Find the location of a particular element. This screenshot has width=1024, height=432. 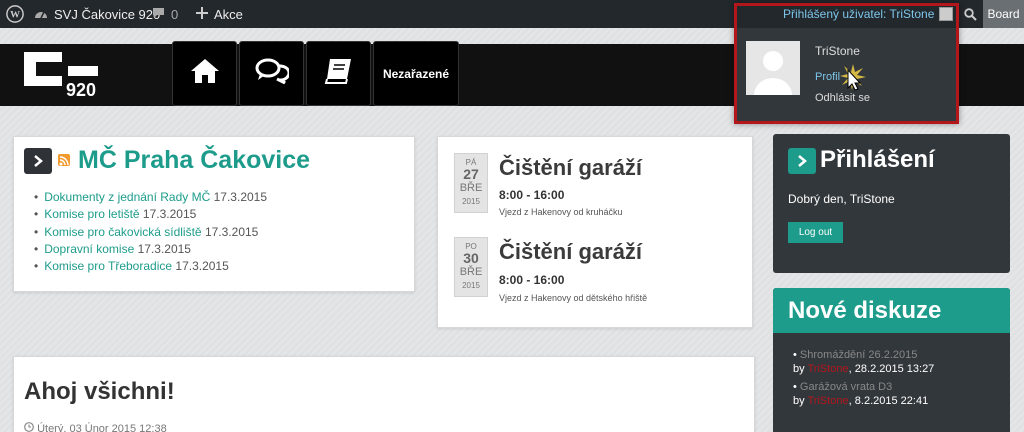

list-item: Dokumenty z jednání Rady MČ 17.3.2015 is located at coordinates (150, 197).